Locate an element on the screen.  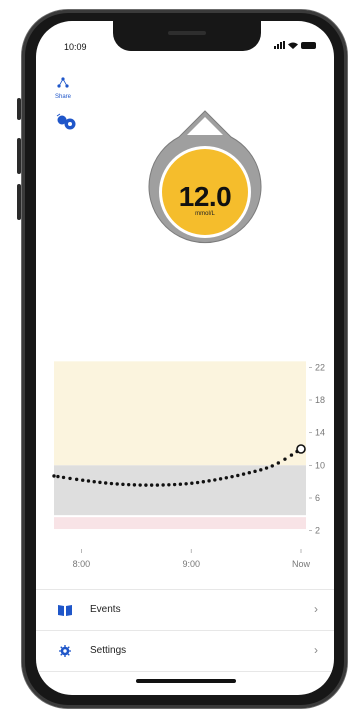
x-tick-label: Now is located at coordinates (301, 564).